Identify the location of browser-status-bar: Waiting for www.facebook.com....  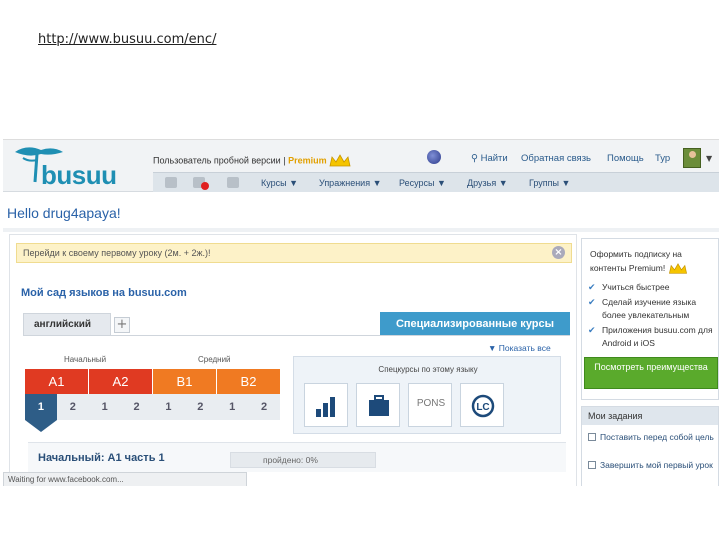
(125, 479).